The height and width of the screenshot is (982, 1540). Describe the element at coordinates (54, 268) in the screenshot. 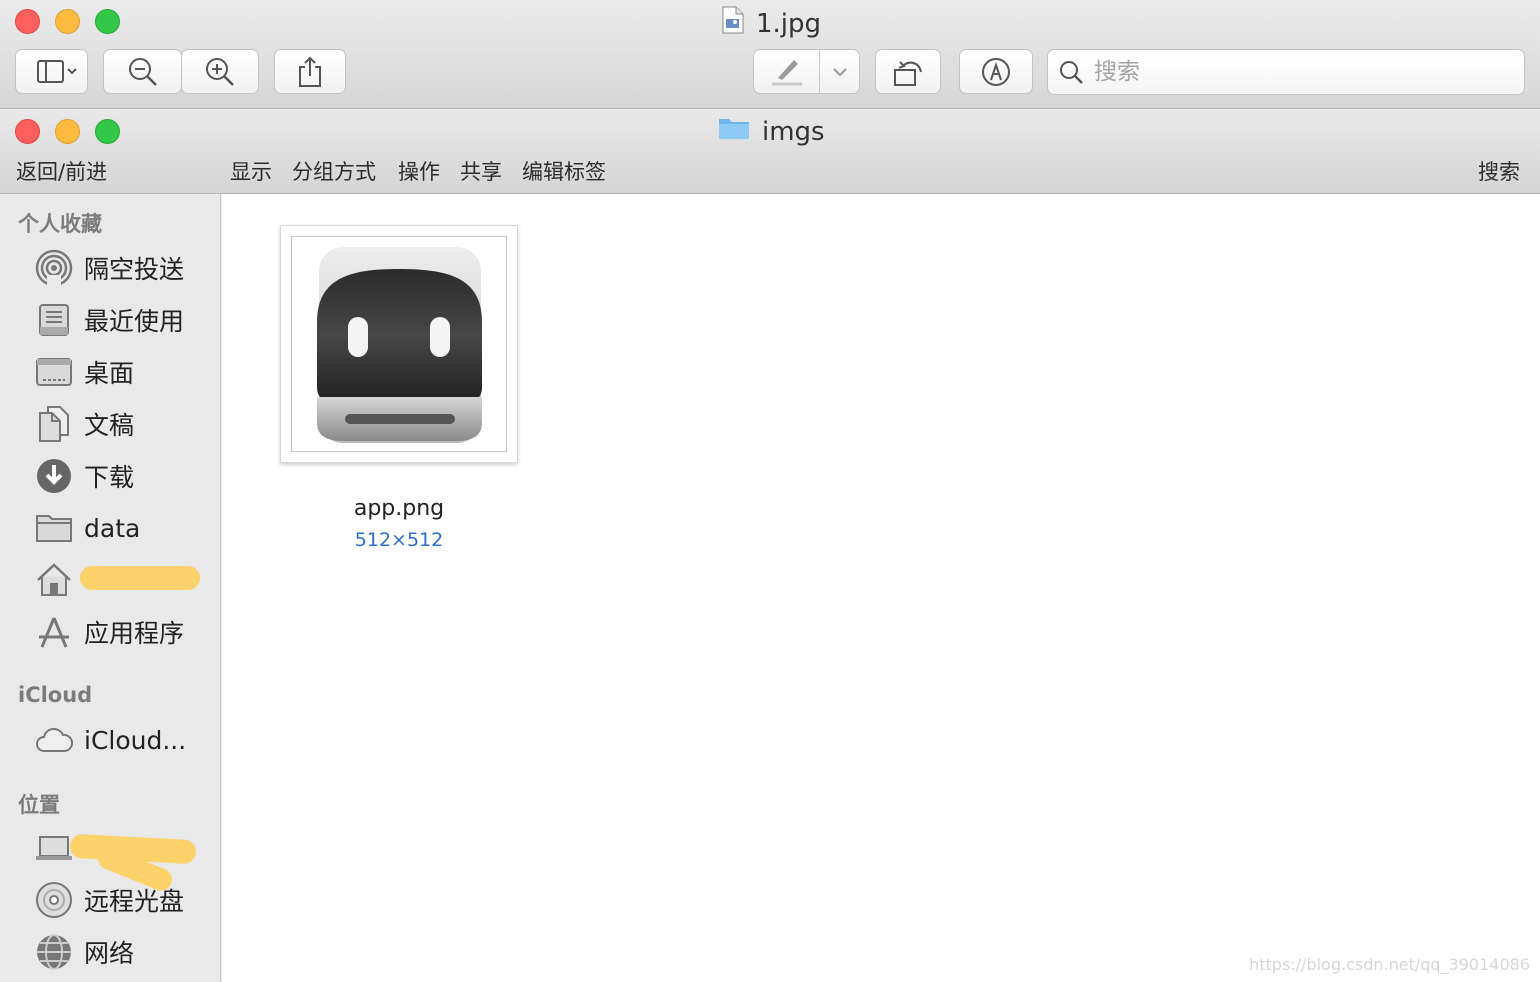

I see `airdrop-icon` at that location.